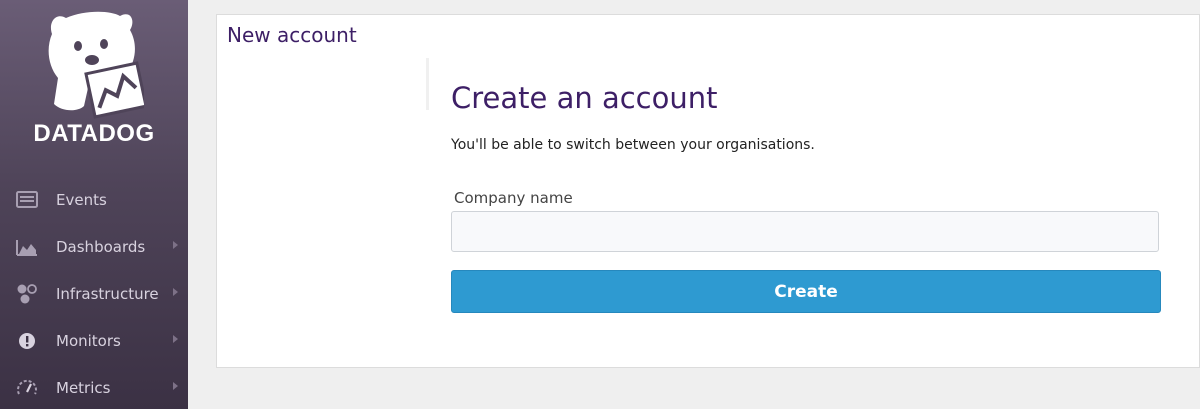 The height and width of the screenshot is (409, 1200). I want to click on company-name-label: Company name, so click(513, 198).